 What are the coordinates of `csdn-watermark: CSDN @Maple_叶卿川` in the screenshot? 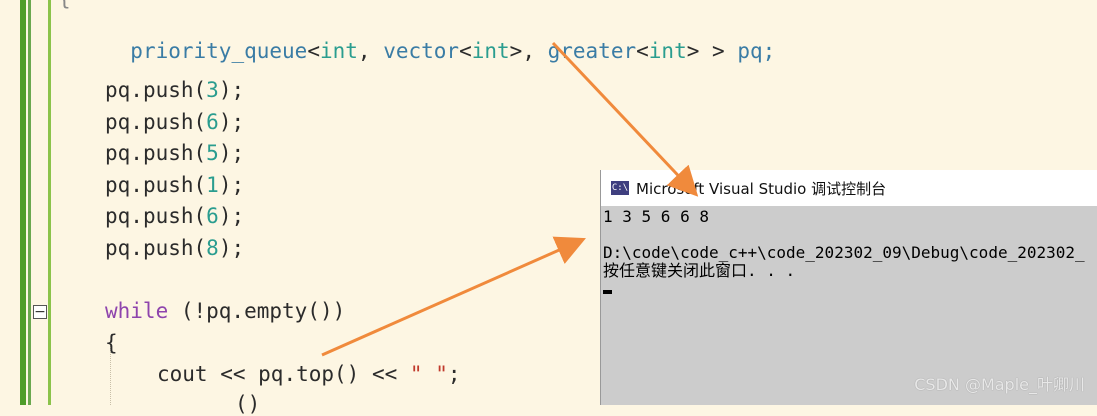 It's located at (999, 384).